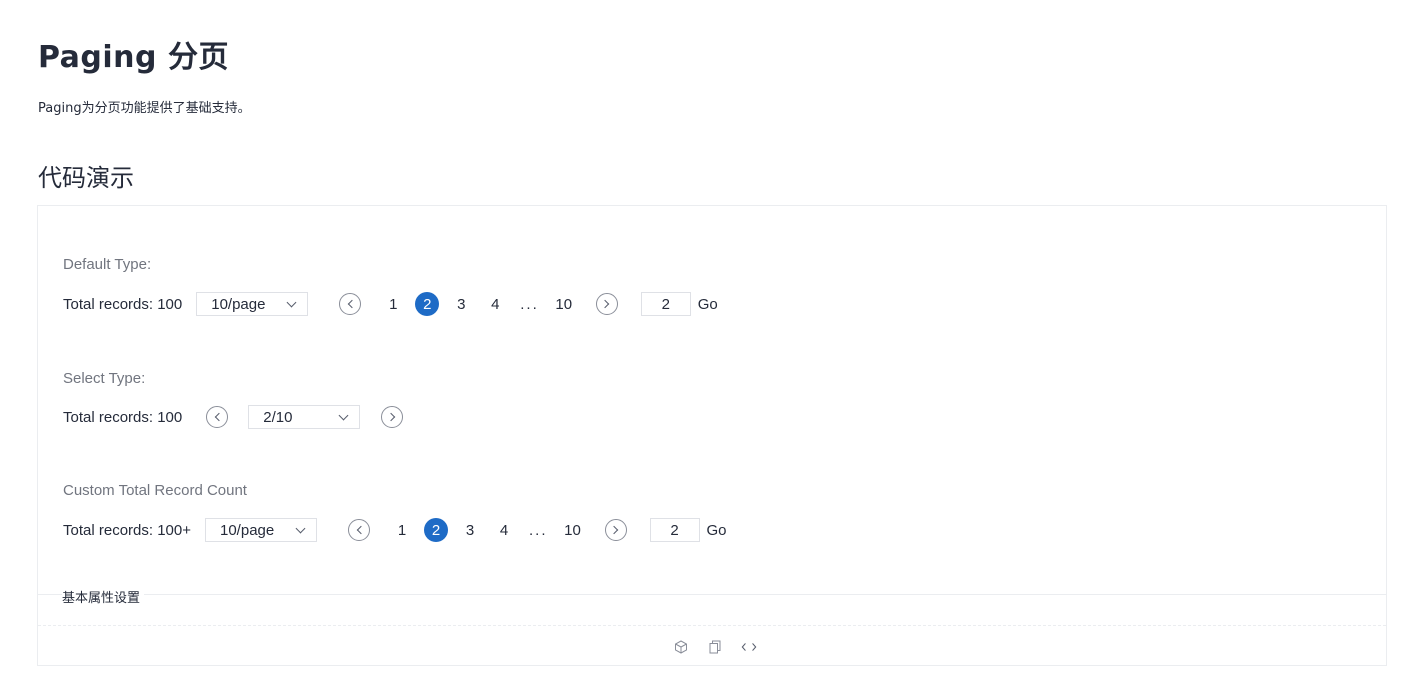  Describe the element at coordinates (681, 647) in the screenshot. I see `codesandbox-icon` at that location.